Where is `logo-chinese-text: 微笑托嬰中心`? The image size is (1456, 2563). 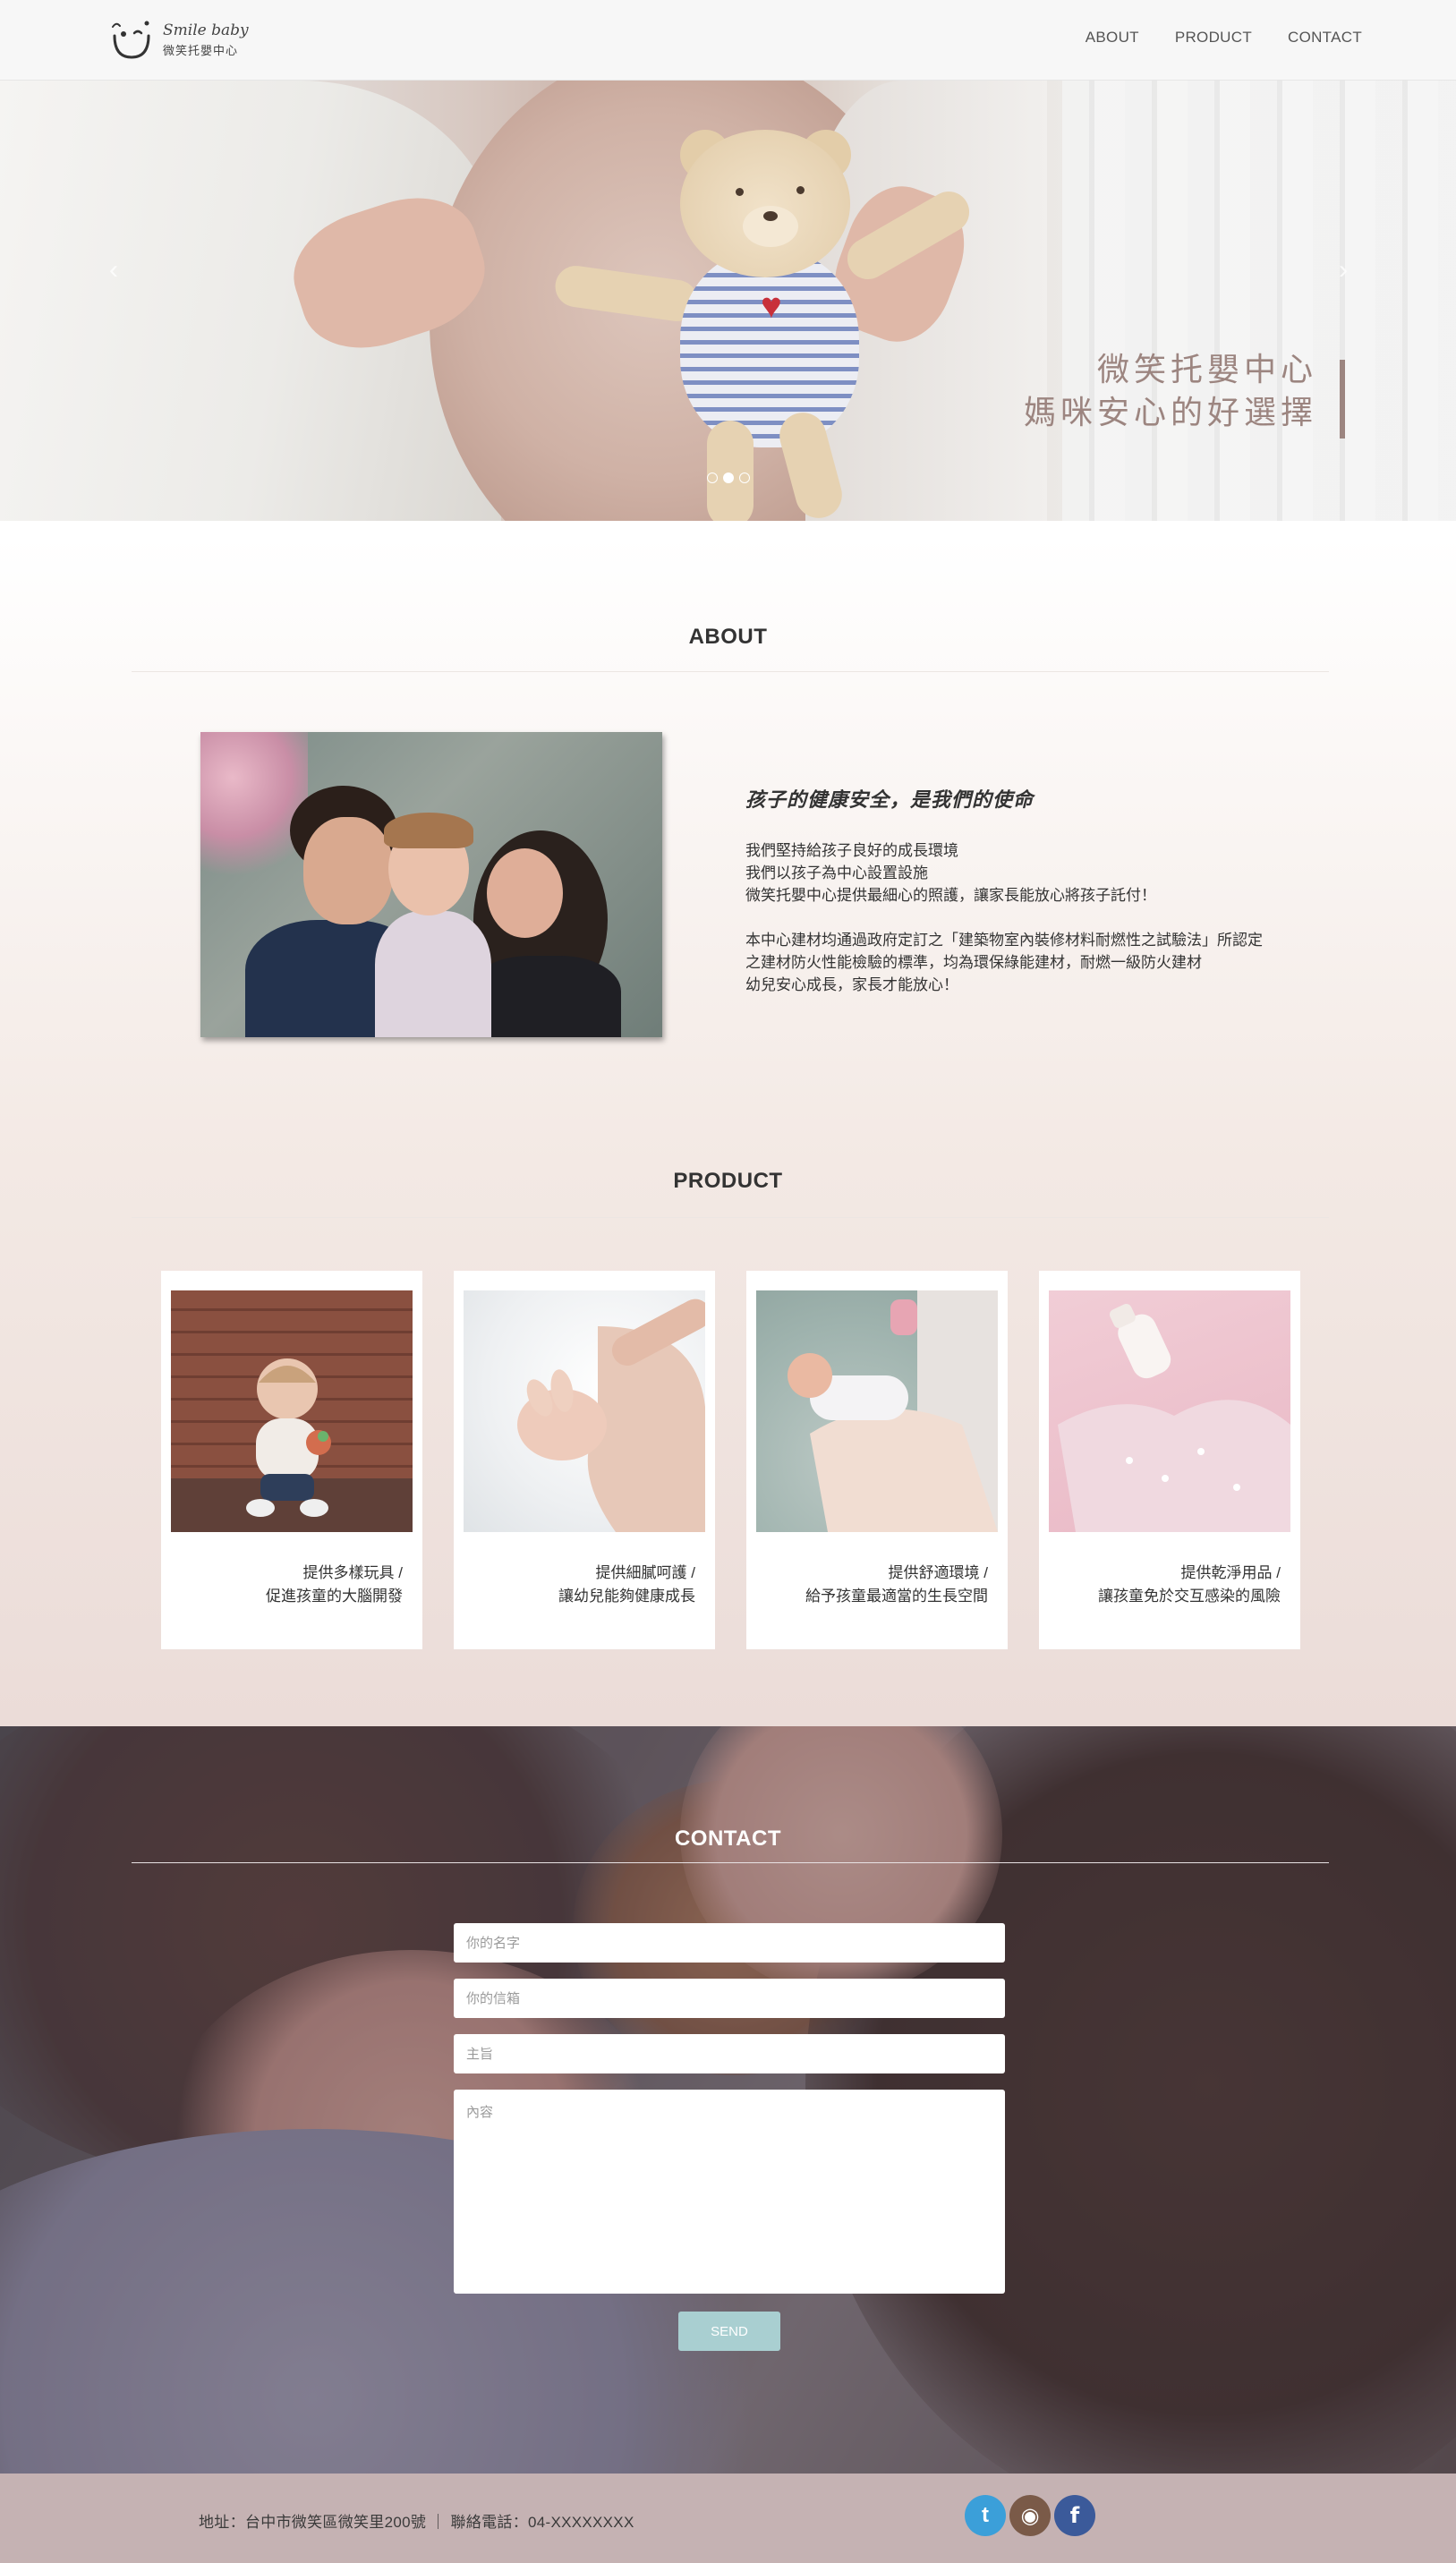 logo-chinese-text: 微笑托嬰中心 is located at coordinates (201, 51).